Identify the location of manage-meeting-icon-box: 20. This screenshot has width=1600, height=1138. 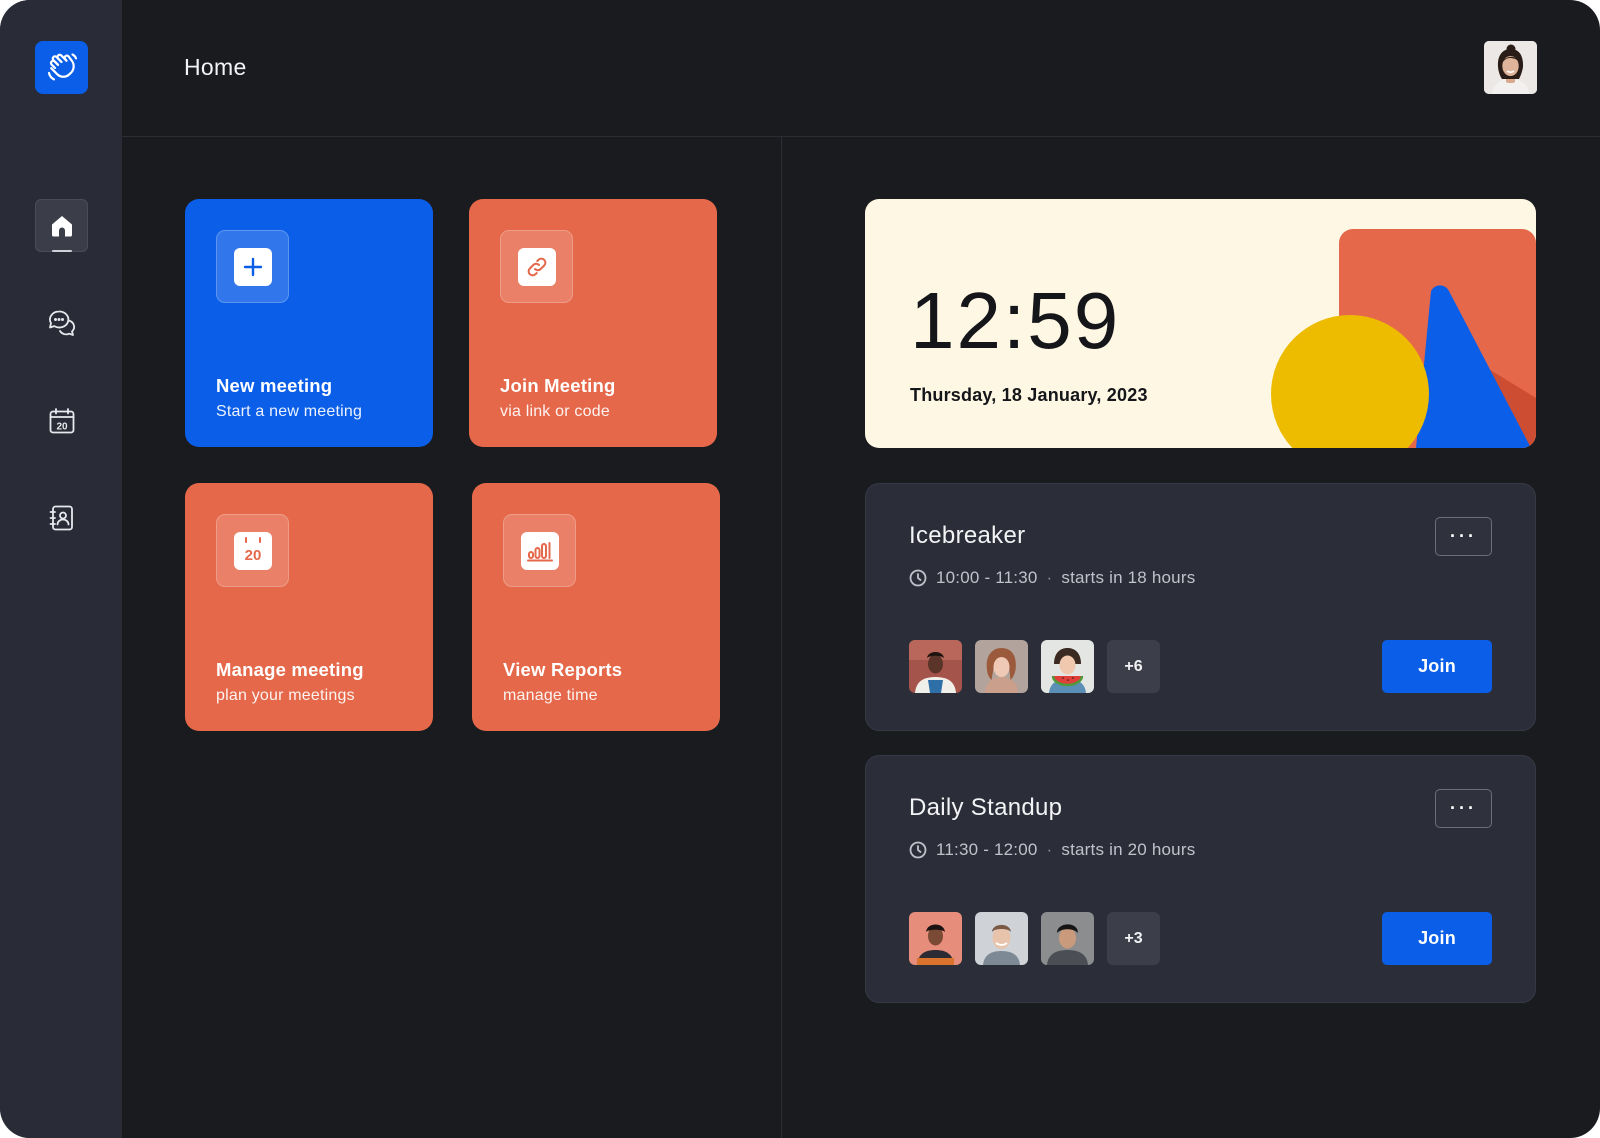
(252, 550).